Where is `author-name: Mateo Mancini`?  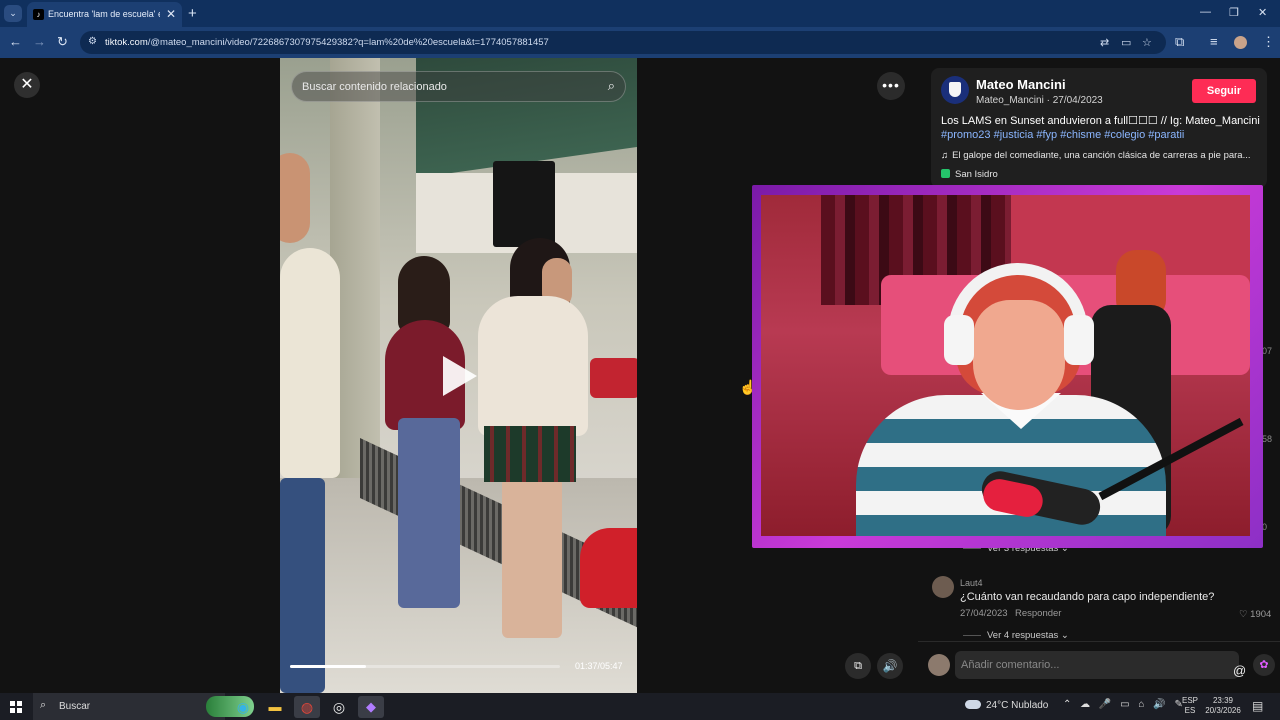
author-name: Mateo Mancini is located at coordinates (1021, 84).